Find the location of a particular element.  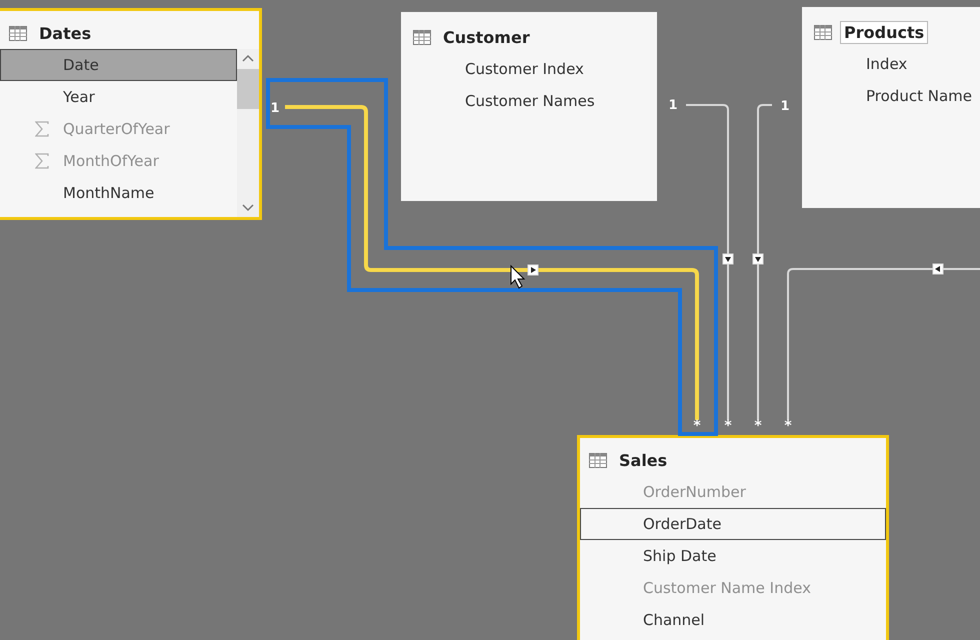

table-title: Dates is located at coordinates (65, 33).